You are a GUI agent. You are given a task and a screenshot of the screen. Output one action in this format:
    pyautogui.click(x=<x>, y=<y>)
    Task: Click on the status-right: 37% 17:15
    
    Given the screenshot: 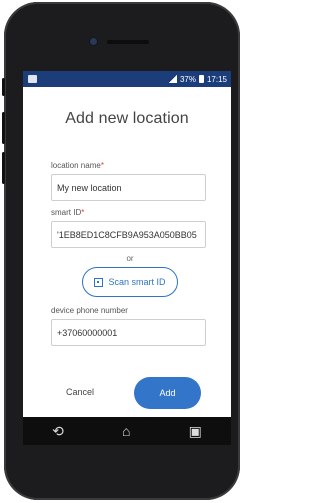 What is the action you would take?
    pyautogui.click(x=197, y=79)
    